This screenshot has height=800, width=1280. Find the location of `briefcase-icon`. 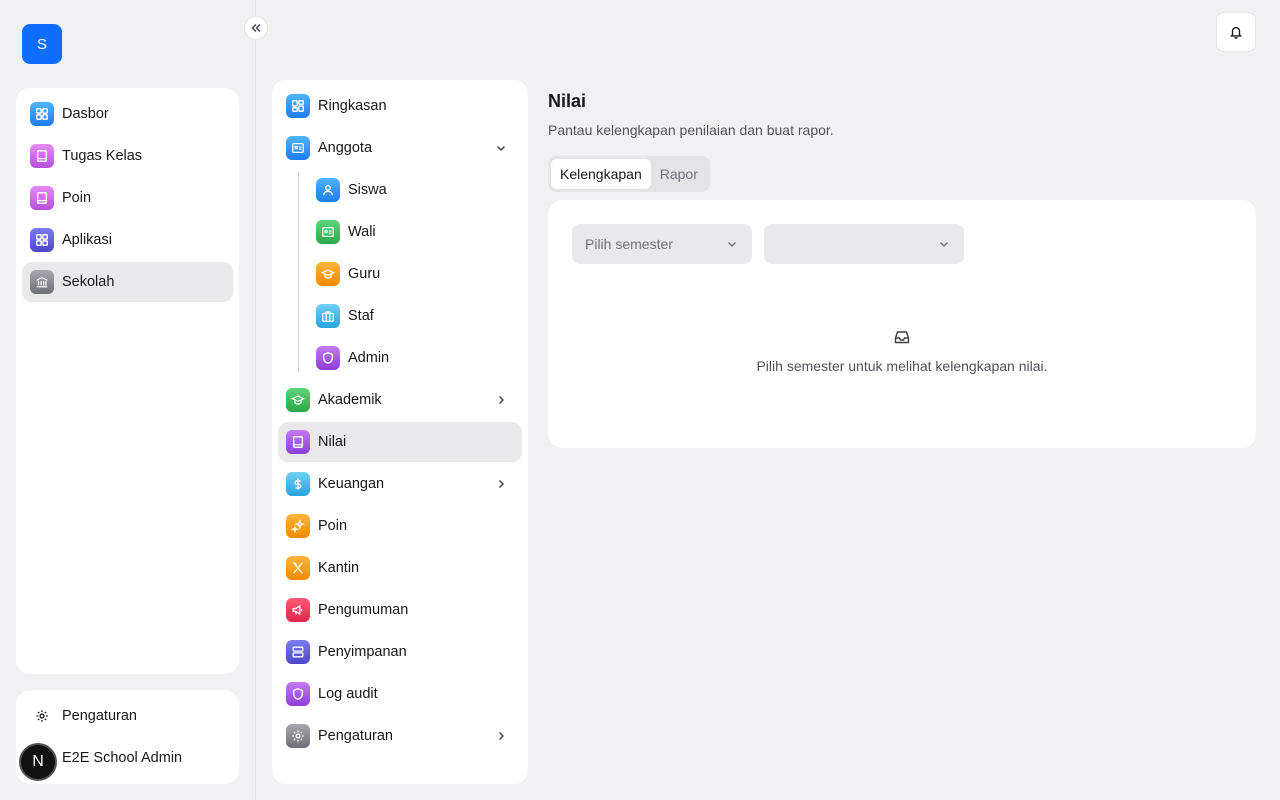

briefcase-icon is located at coordinates (328, 316).